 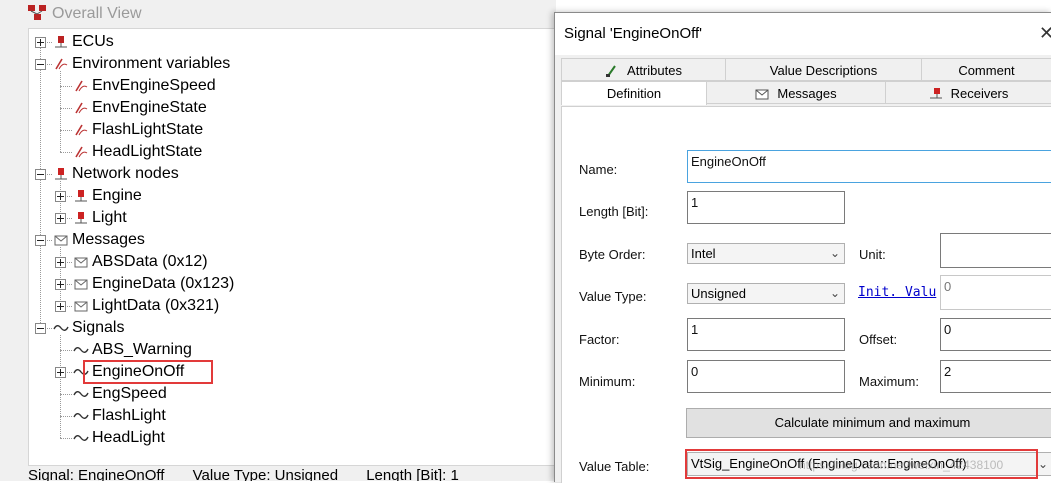 What do you see at coordinates (289, 86) in the screenshot?
I see `tree-item: EnvEngineSpeed` at bounding box center [289, 86].